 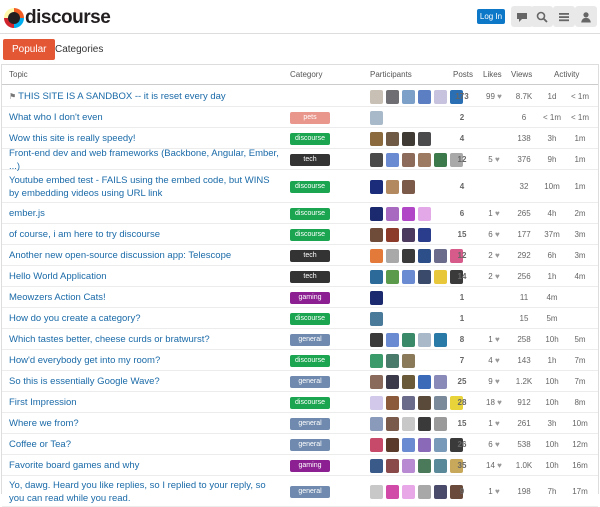 I want to click on table-row: ember.js discourse 6 1 ♥ 265 4h 2m, so click(x=300, y=213).